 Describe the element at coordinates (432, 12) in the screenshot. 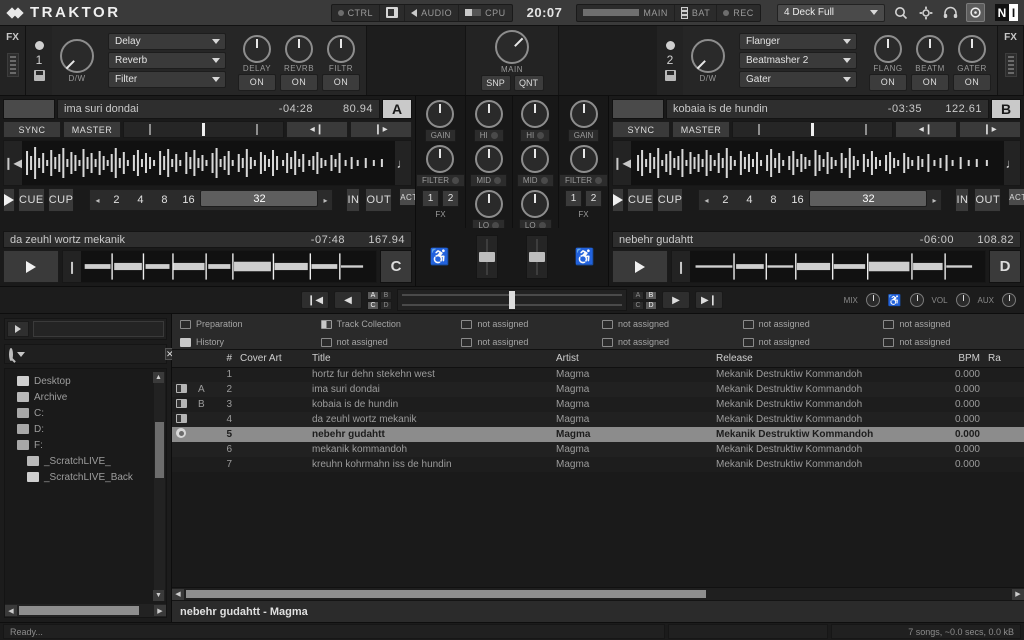

I see `audio-indicator: AUDIO` at that location.